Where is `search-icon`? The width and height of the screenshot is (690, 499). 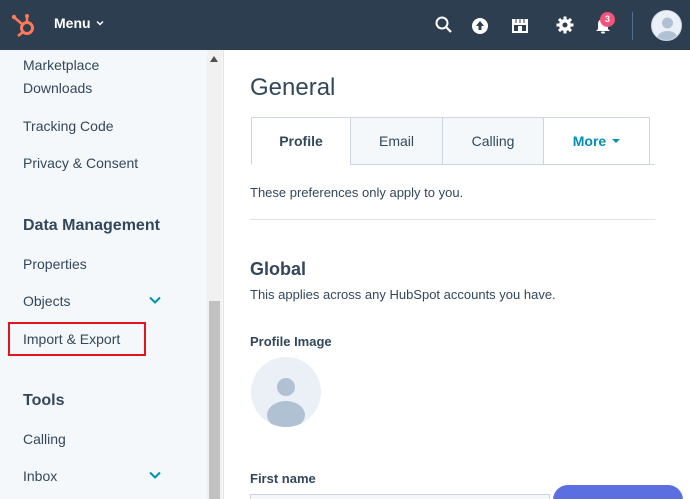 search-icon is located at coordinates (444, 25).